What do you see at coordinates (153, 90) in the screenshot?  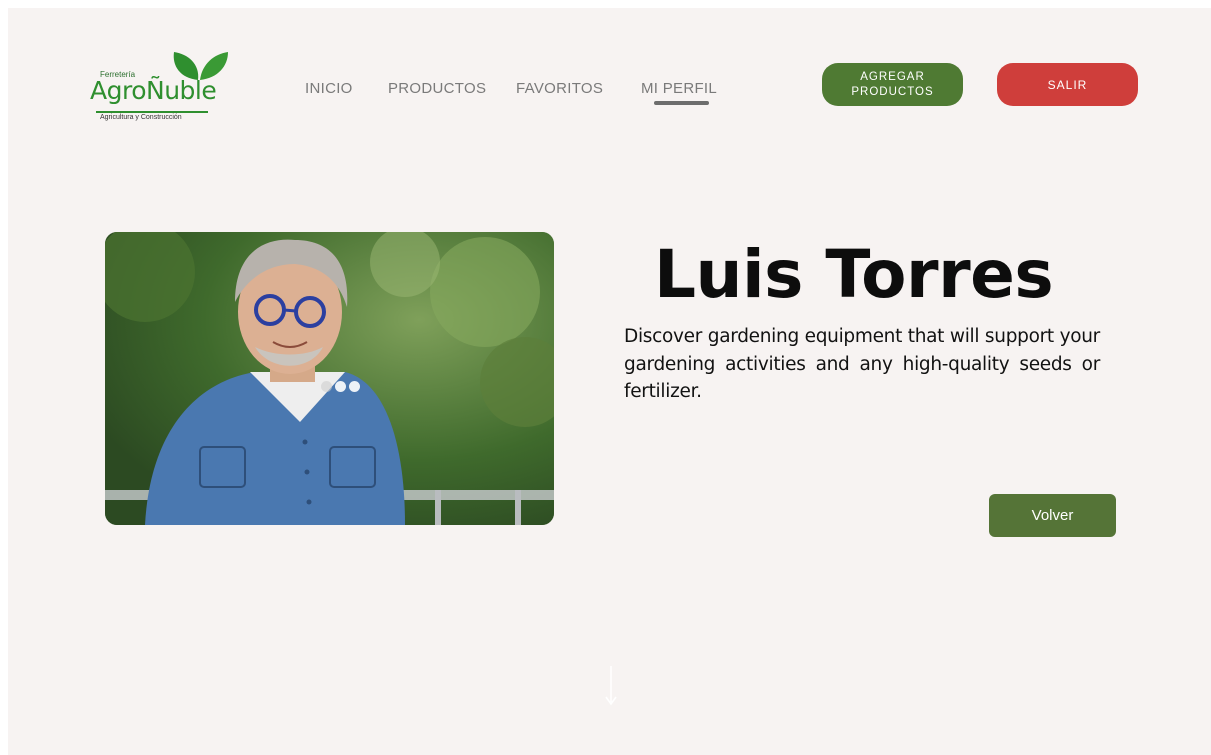 I see `logo-brand: AgroÑuble` at bounding box center [153, 90].